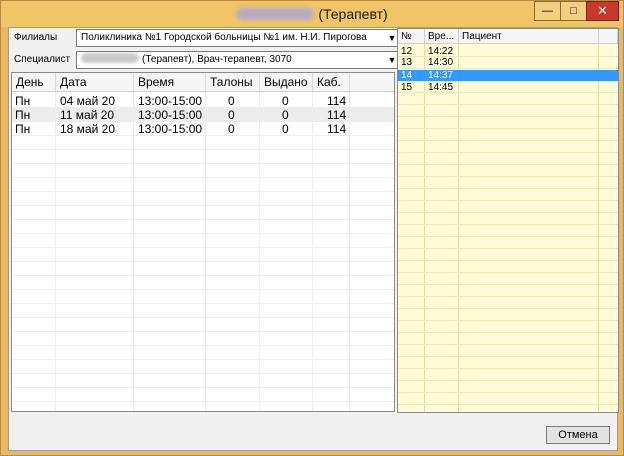  What do you see at coordinates (34, 82) in the screenshot?
I see `column-header-day: День` at bounding box center [34, 82].